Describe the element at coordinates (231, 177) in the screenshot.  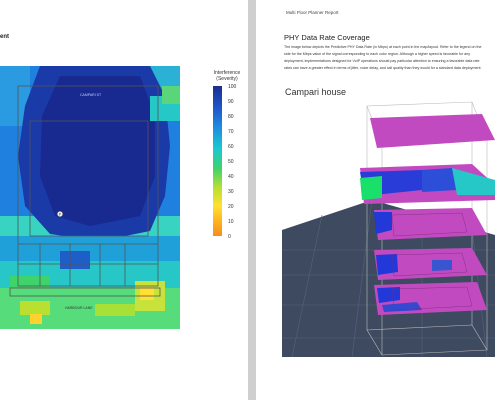
I see `legend-tick-label: 40` at that location.